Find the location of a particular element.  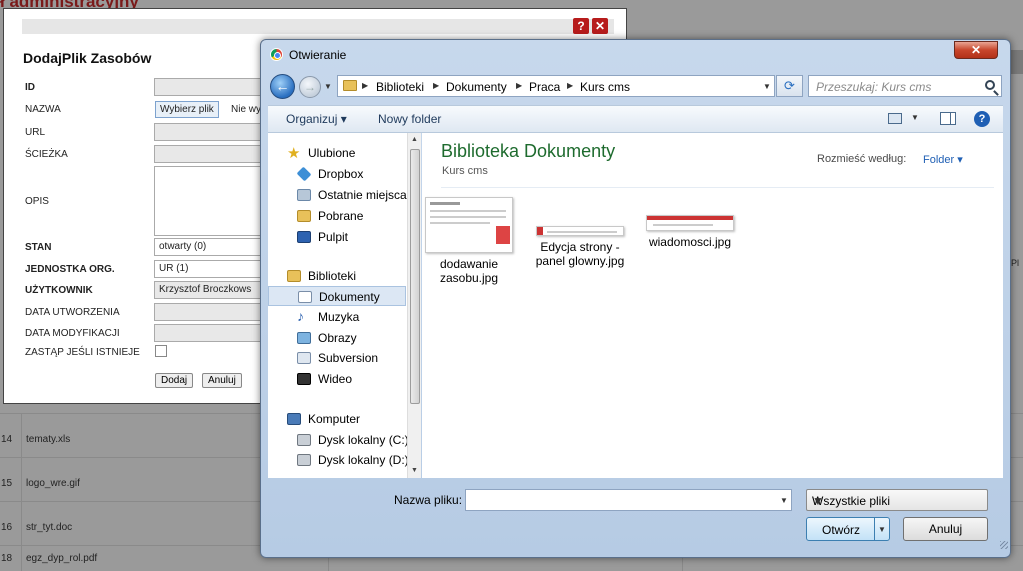

recent-places-icon is located at coordinates (304, 195).